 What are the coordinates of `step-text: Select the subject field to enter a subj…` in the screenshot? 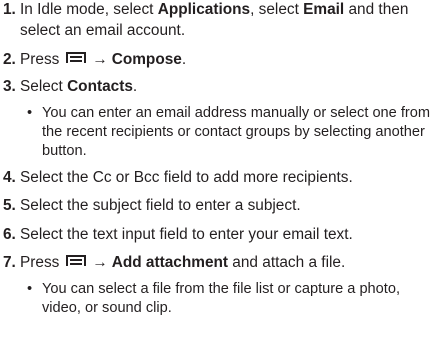 It's located at (160, 205).